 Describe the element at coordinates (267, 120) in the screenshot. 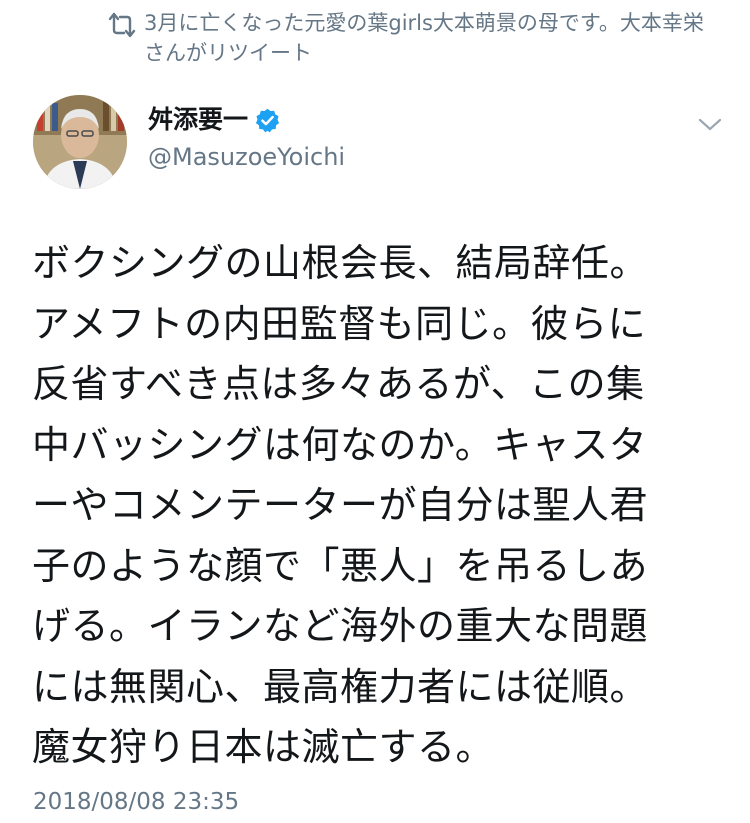

I see `verified-badge-icon` at that location.